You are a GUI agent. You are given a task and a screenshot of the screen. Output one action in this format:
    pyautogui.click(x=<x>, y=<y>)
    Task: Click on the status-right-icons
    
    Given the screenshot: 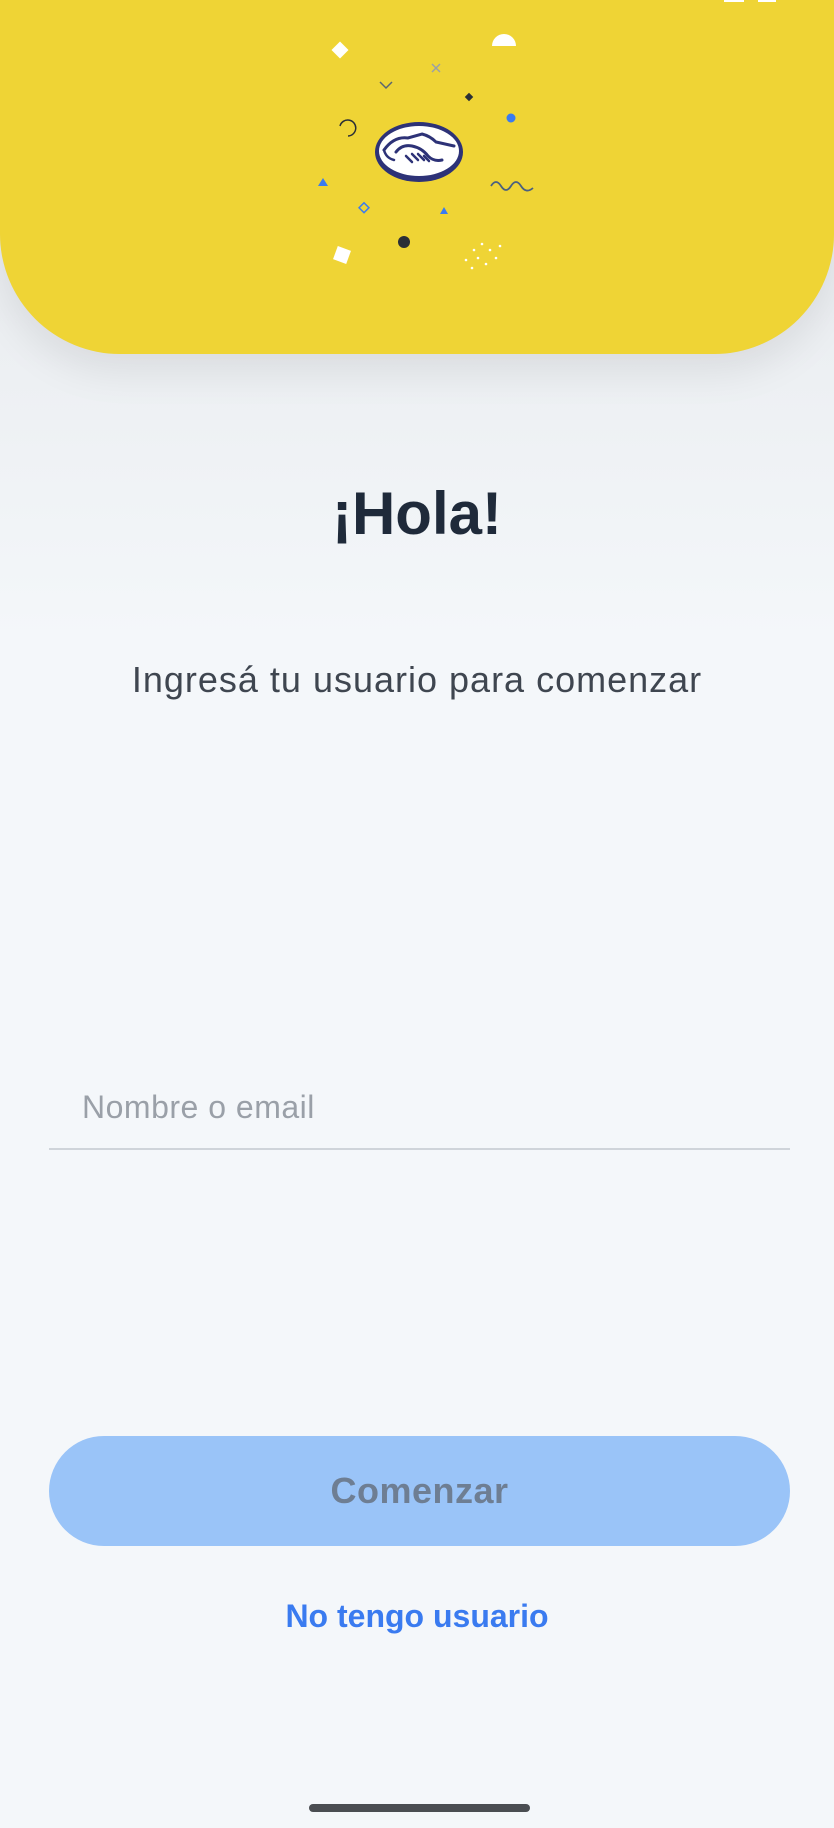 What is the action you would take?
    pyautogui.click(x=750, y=1)
    